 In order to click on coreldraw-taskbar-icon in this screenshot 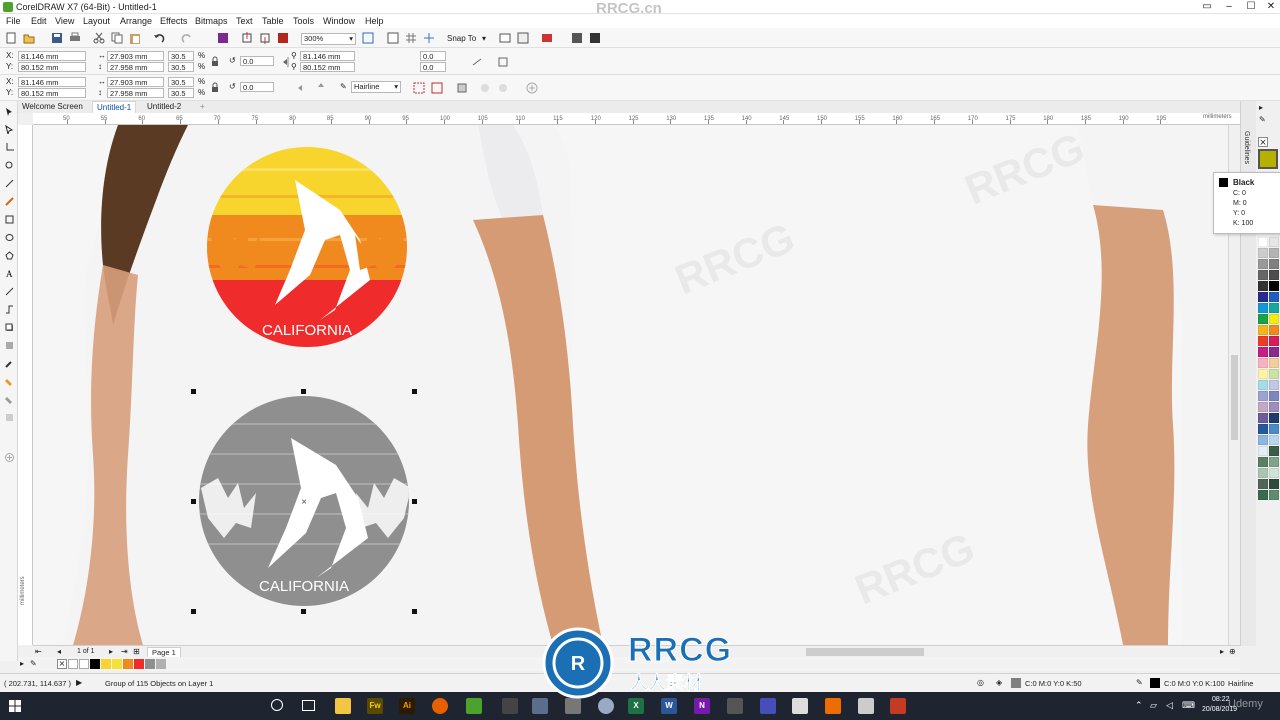, I will do `click(474, 706)`.